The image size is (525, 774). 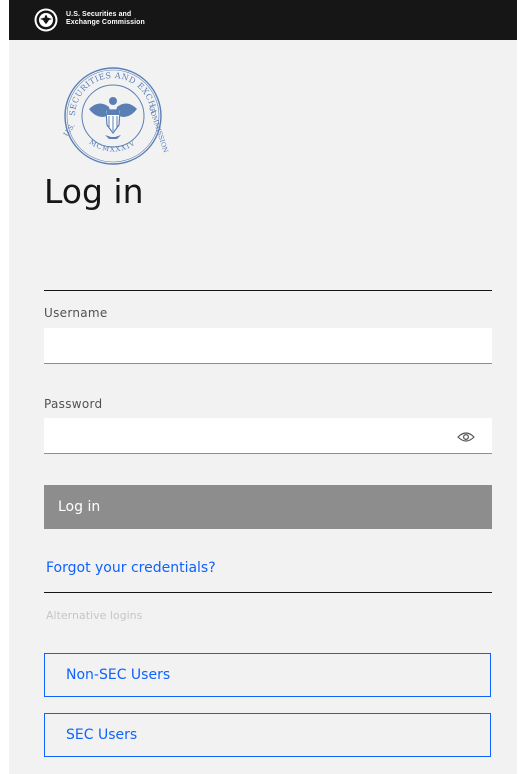 I want to click on agency-name: U.S. Securities and Exchange Commission, so click(x=105, y=19).